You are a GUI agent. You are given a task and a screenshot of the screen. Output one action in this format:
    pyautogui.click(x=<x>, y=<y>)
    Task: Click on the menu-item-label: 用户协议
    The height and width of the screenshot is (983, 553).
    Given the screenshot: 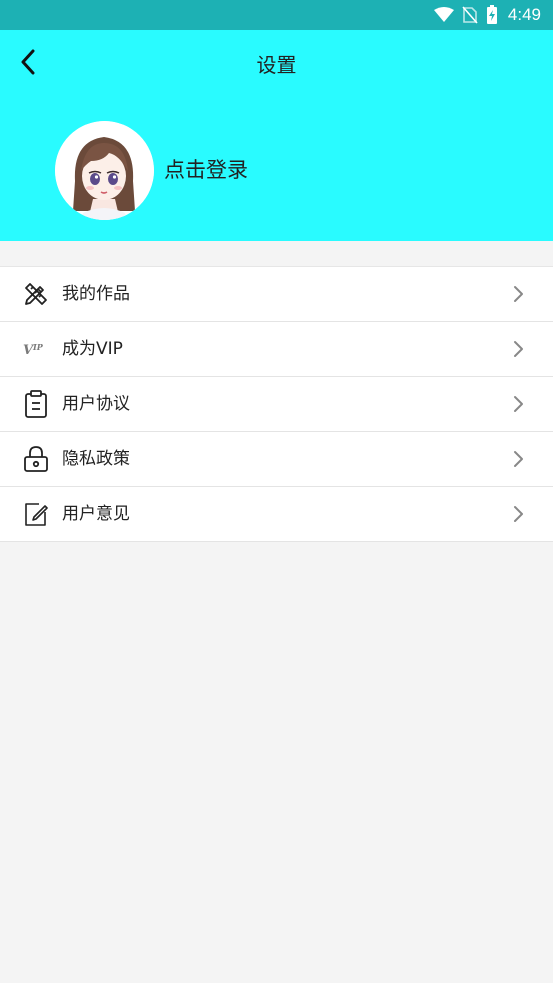 What is the action you would take?
    pyautogui.click(x=96, y=404)
    